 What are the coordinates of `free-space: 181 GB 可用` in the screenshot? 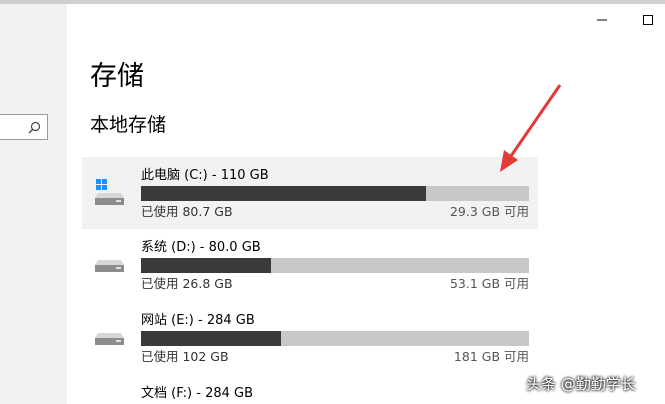 It's located at (491, 356).